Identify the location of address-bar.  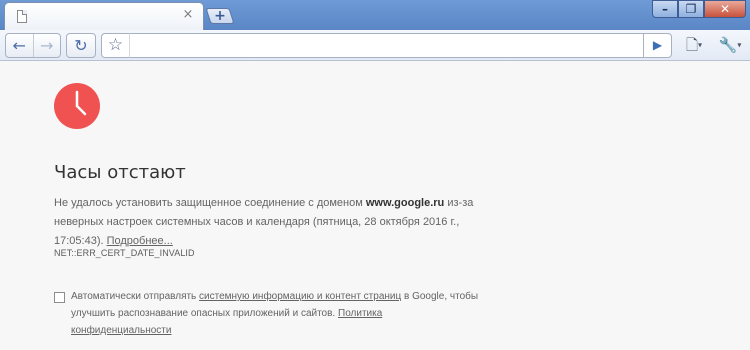
(386, 45).